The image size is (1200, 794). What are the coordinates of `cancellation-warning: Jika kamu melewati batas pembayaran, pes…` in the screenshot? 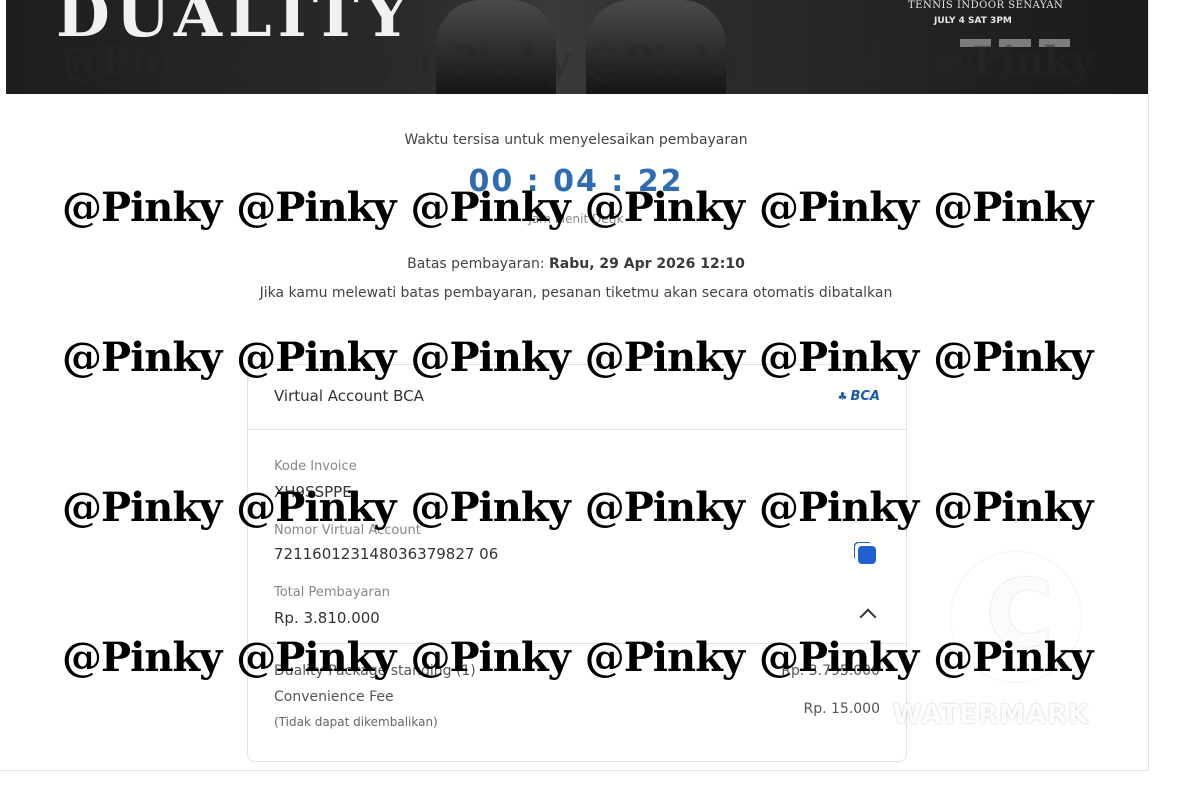 It's located at (576, 293).